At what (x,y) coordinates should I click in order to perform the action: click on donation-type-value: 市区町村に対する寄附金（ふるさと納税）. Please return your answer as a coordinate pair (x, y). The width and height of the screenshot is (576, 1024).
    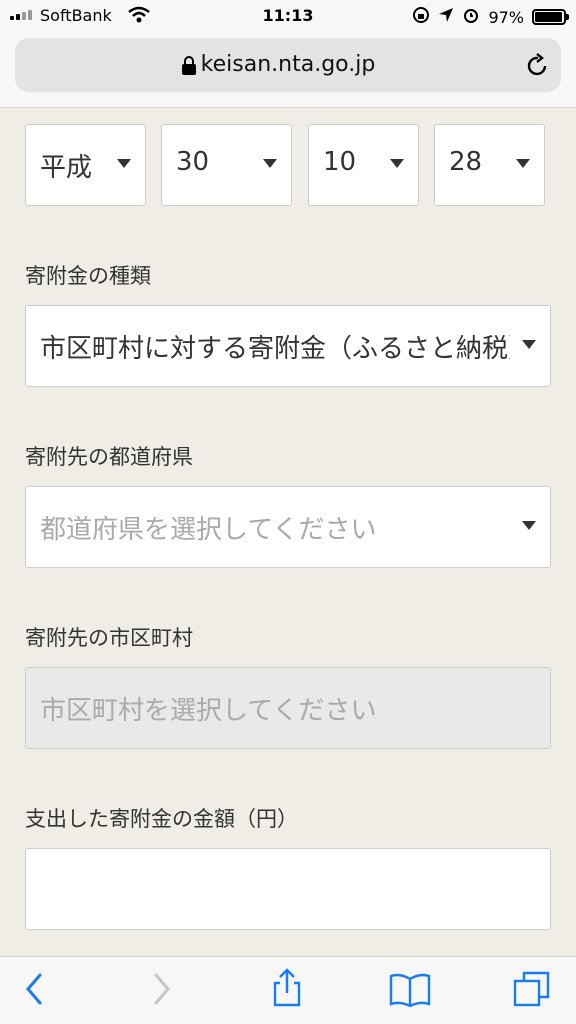
    Looking at the image, I should click on (275, 349).